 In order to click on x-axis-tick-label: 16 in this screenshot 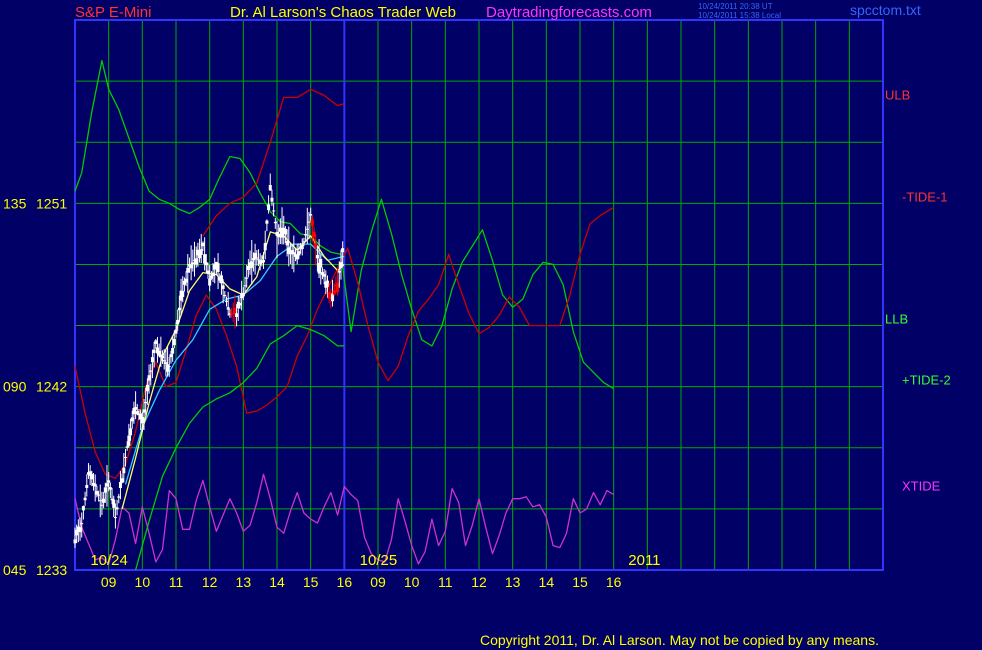, I will do `click(614, 582)`.